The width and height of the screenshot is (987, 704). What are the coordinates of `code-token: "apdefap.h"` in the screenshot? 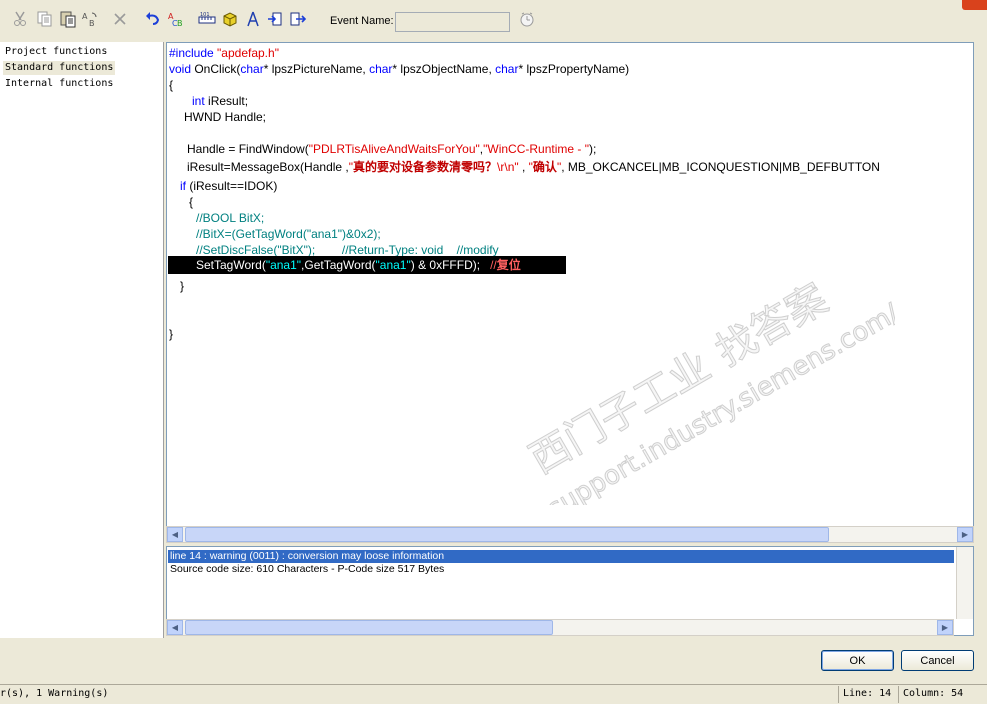 It's located at (248, 53).